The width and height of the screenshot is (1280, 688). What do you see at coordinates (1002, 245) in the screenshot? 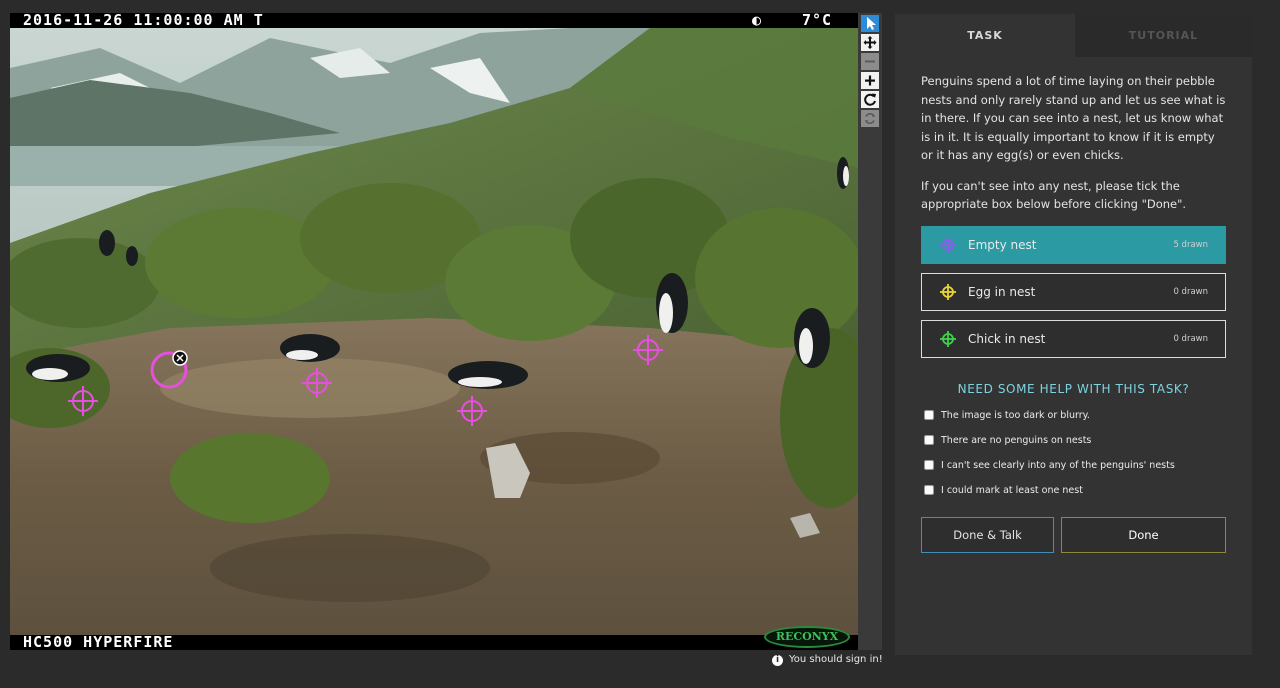
I see `tool-label: Empty nest` at bounding box center [1002, 245].